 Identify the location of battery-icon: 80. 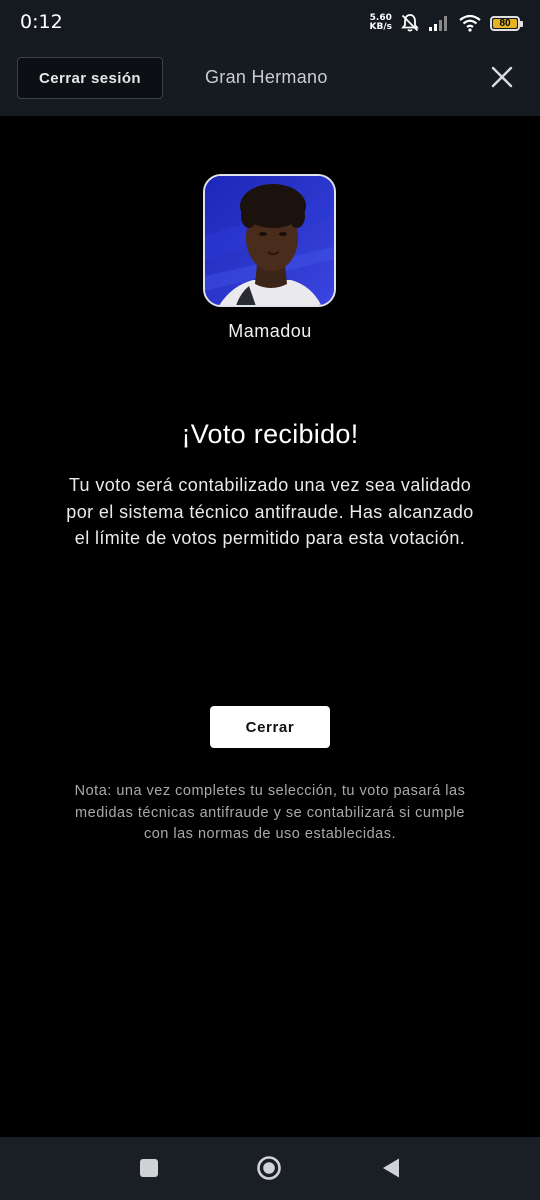
(506, 23).